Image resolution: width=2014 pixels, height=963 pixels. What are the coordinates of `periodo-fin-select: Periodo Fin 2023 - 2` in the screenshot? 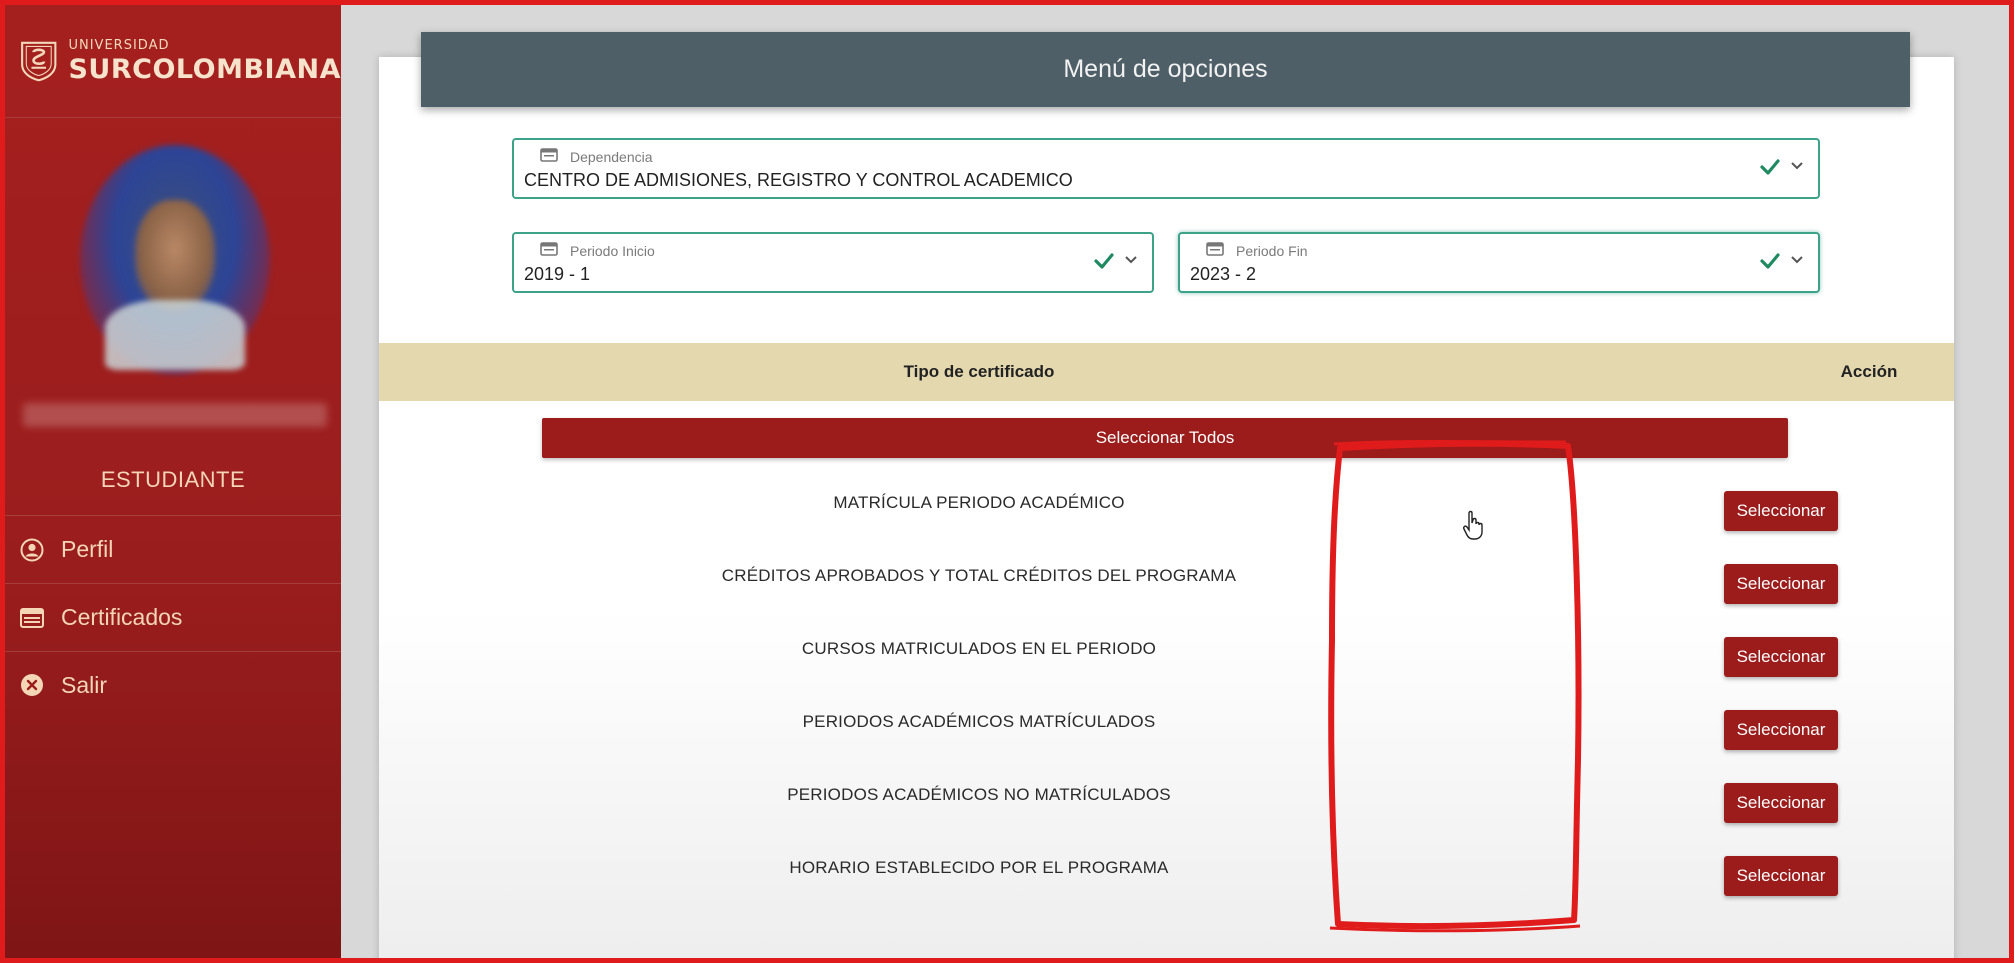 It's located at (1499, 262).